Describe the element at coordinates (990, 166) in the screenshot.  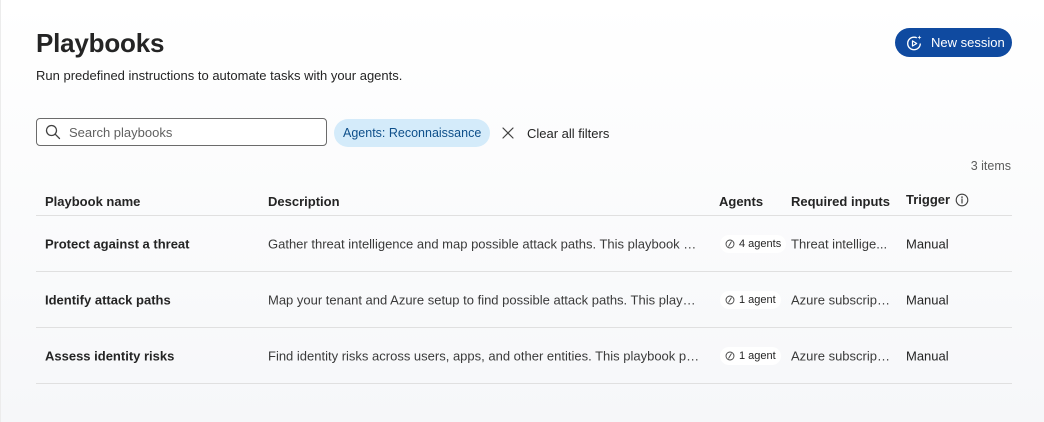
I see `items-count: 3 items` at that location.